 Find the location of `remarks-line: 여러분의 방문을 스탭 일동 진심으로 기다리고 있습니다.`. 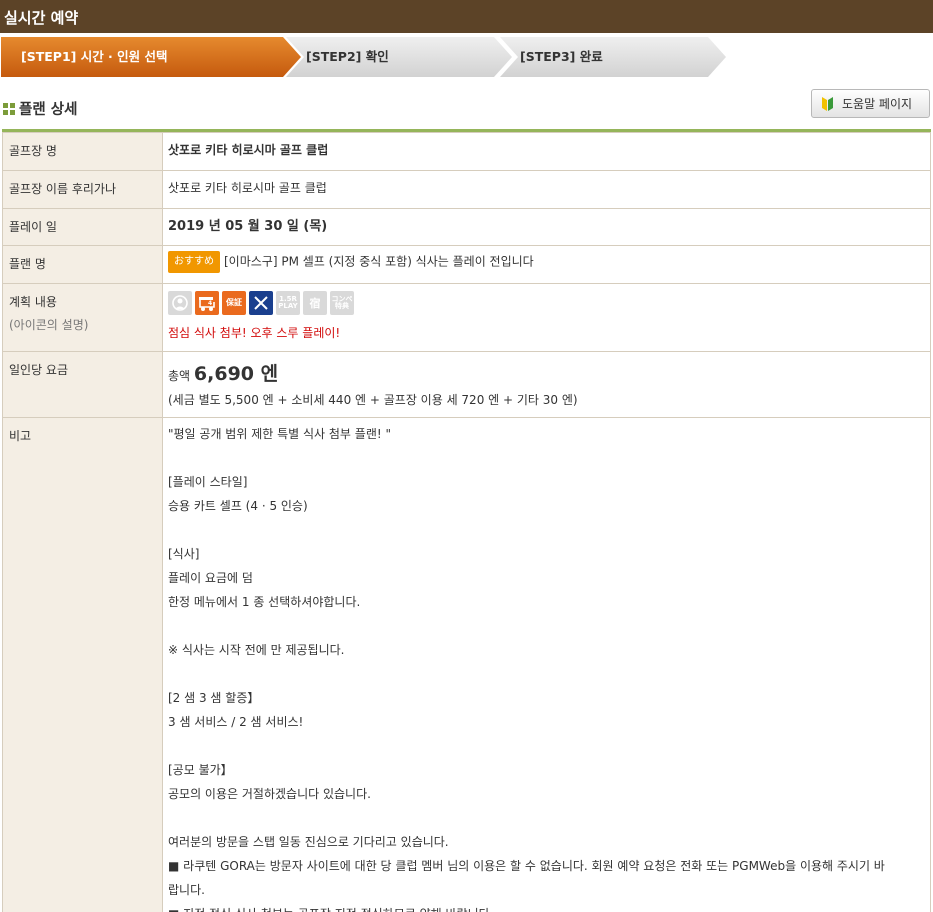

remarks-line: 여러분의 방문을 스탭 일동 진심으로 기다리고 있습니다. is located at coordinates (308, 842).